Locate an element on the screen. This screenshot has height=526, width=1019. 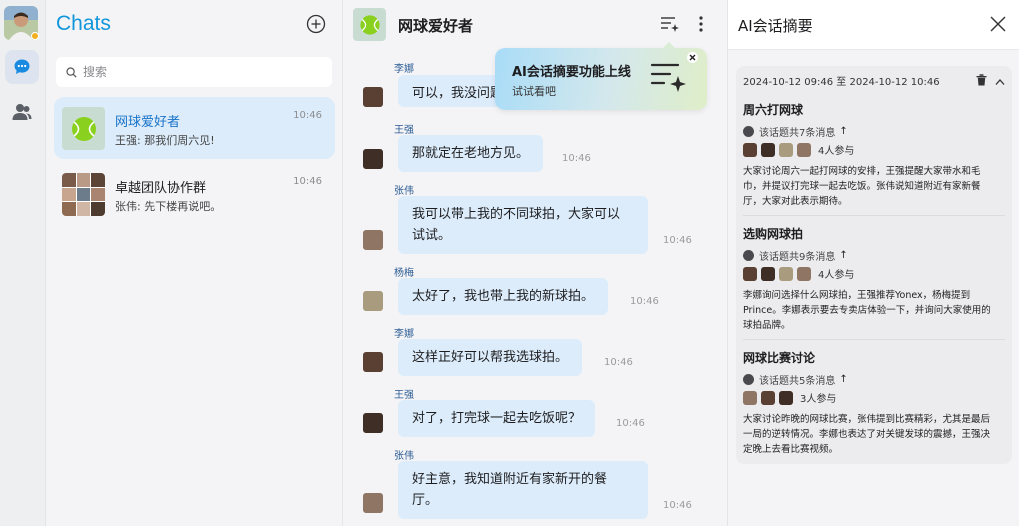
message-bubble: 这样正好可以帮我选球拍。 is located at coordinates (490, 357).